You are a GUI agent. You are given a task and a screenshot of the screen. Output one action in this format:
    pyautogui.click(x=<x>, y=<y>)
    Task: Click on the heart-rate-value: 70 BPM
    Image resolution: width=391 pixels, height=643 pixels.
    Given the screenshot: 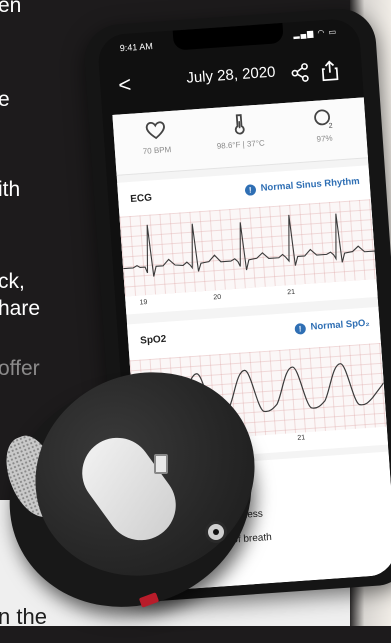 What is the action you would take?
    pyautogui.click(x=157, y=150)
    